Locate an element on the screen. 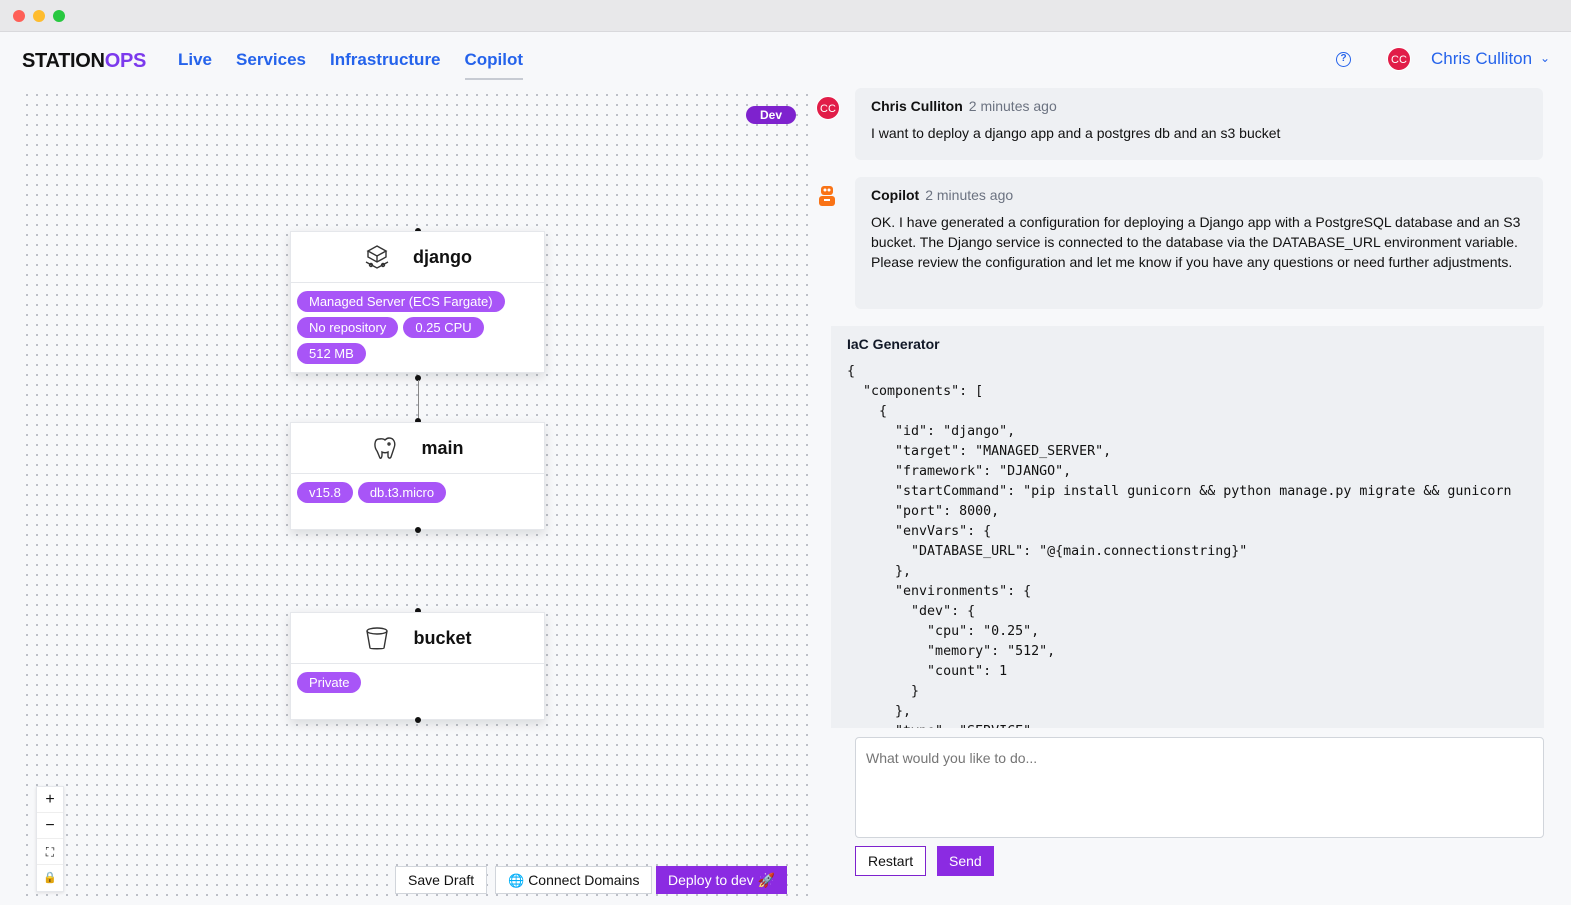 The image size is (1571, 905). node-tags: v15.8 db.t3.micro is located at coordinates (417, 492).